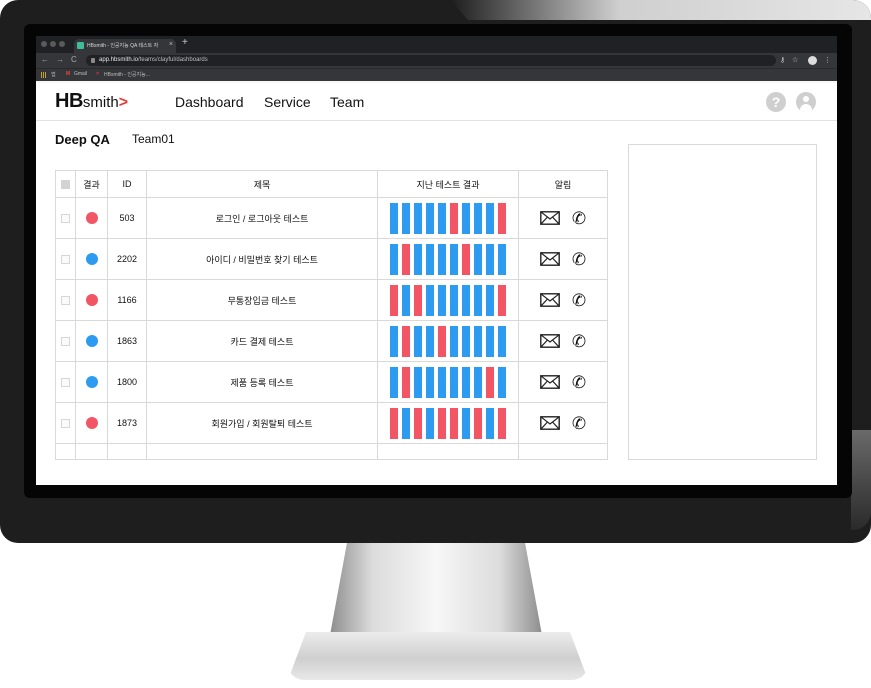  I want to click on new-tab-button: +, so click(185, 43).